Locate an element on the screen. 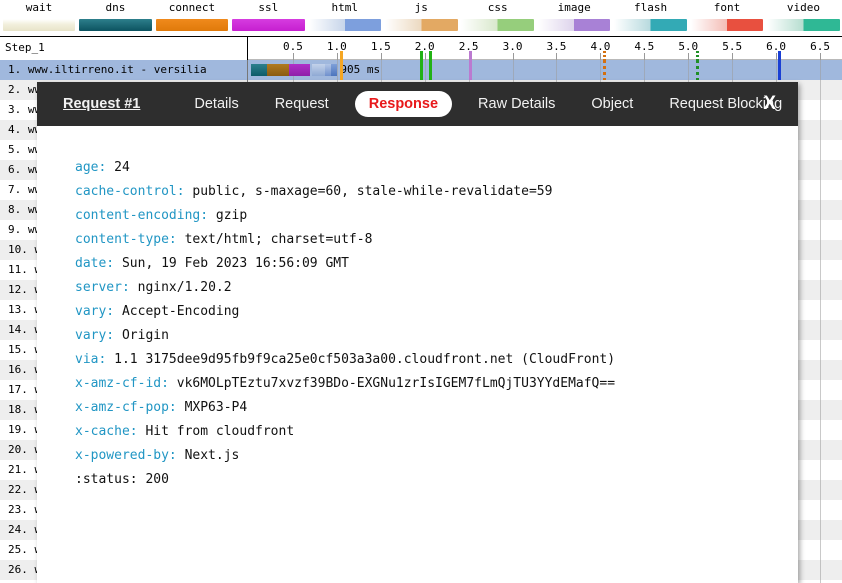 This screenshot has width=842, height=583. waterfall-segment-dns is located at coordinates (259, 70).